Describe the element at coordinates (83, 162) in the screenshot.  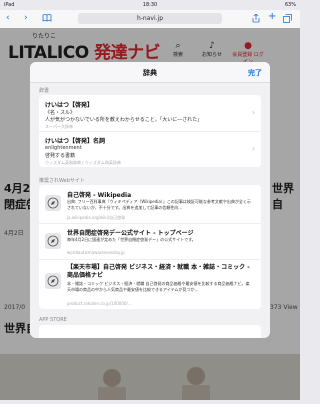
I see `dictionary-entry-source: ウィズダム英和辞典 | ウィズダム和英辞典` at that location.